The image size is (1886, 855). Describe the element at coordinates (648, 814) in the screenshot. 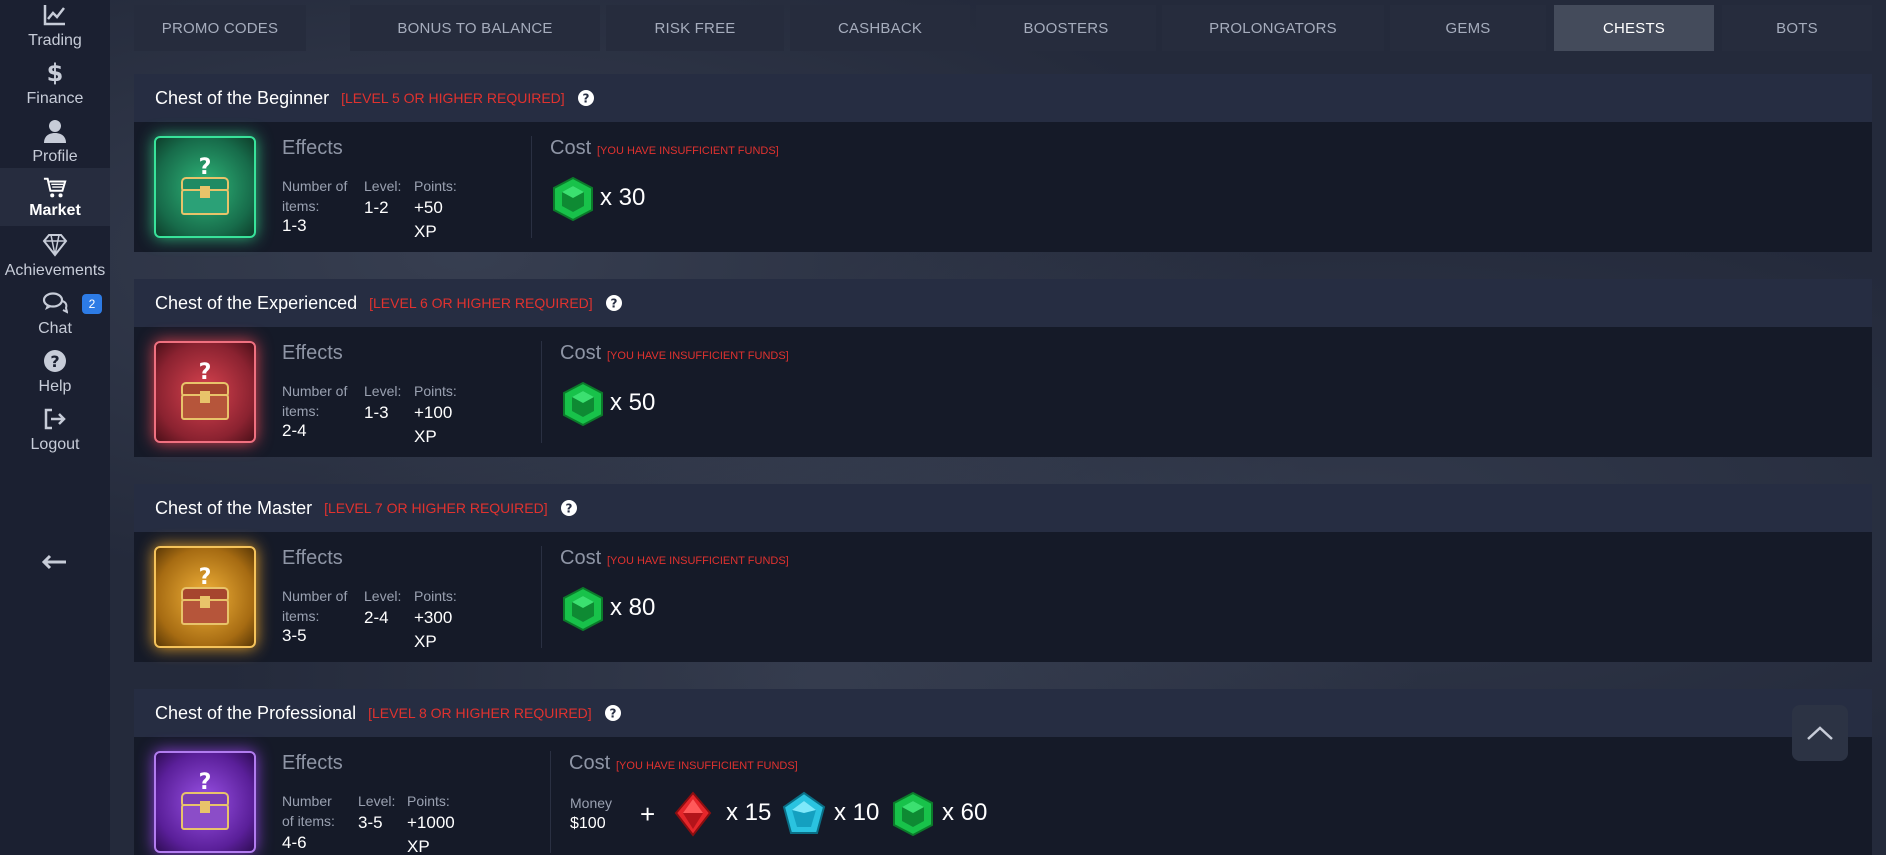

I see `plus-sign: +` at that location.